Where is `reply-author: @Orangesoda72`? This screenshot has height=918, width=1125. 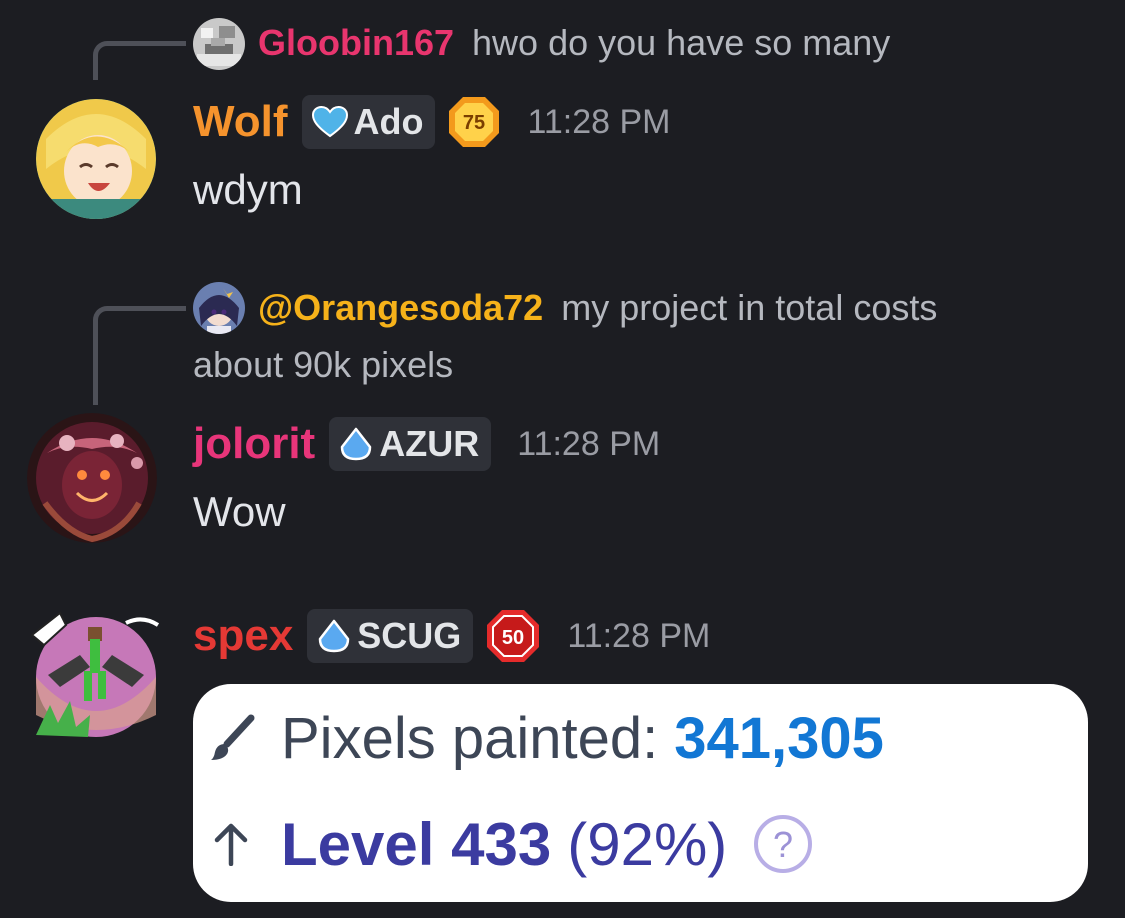
reply-author: @Orangesoda72 is located at coordinates (400, 308).